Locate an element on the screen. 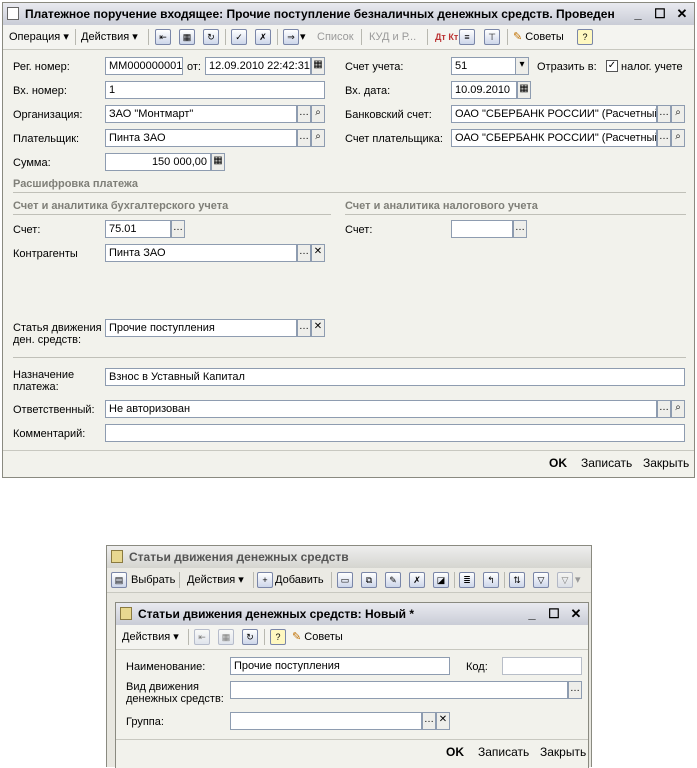  date-field: 12.09.2010 22:42:31 is located at coordinates (258, 66).